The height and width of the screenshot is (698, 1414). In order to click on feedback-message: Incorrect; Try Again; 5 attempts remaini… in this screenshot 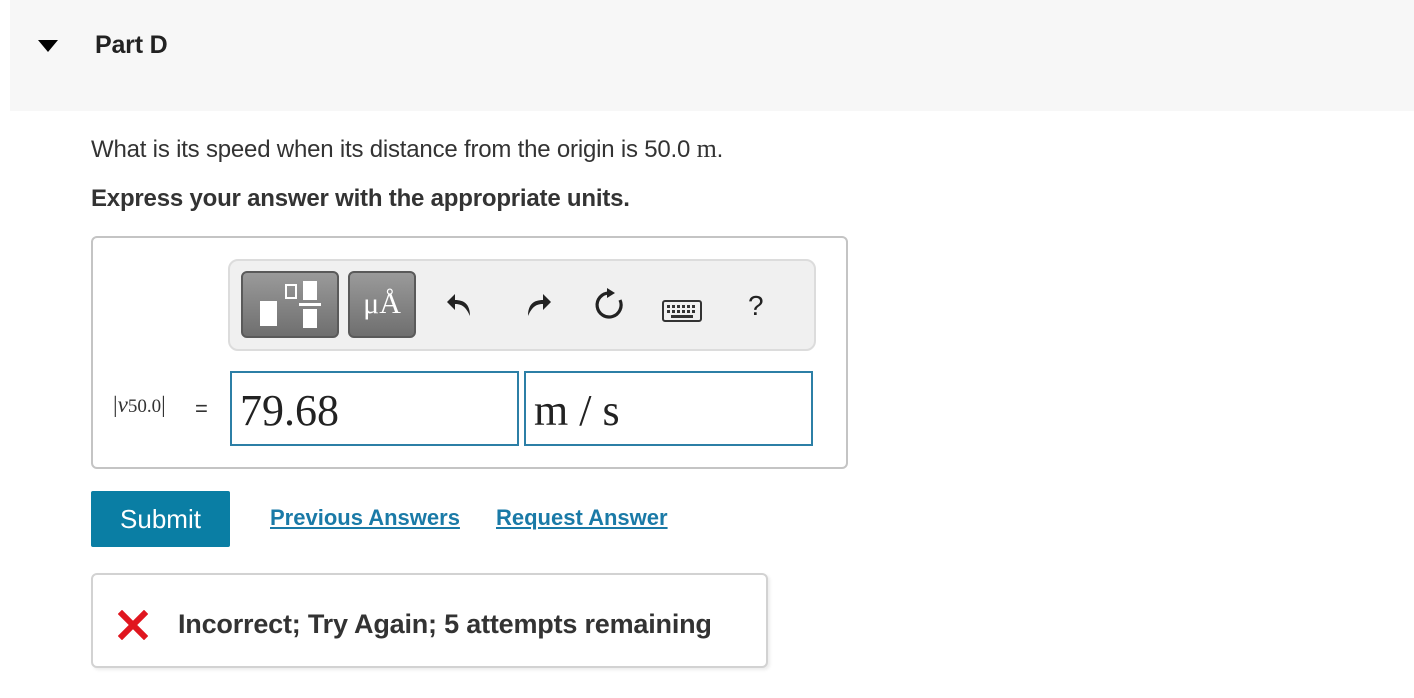, I will do `click(445, 624)`.